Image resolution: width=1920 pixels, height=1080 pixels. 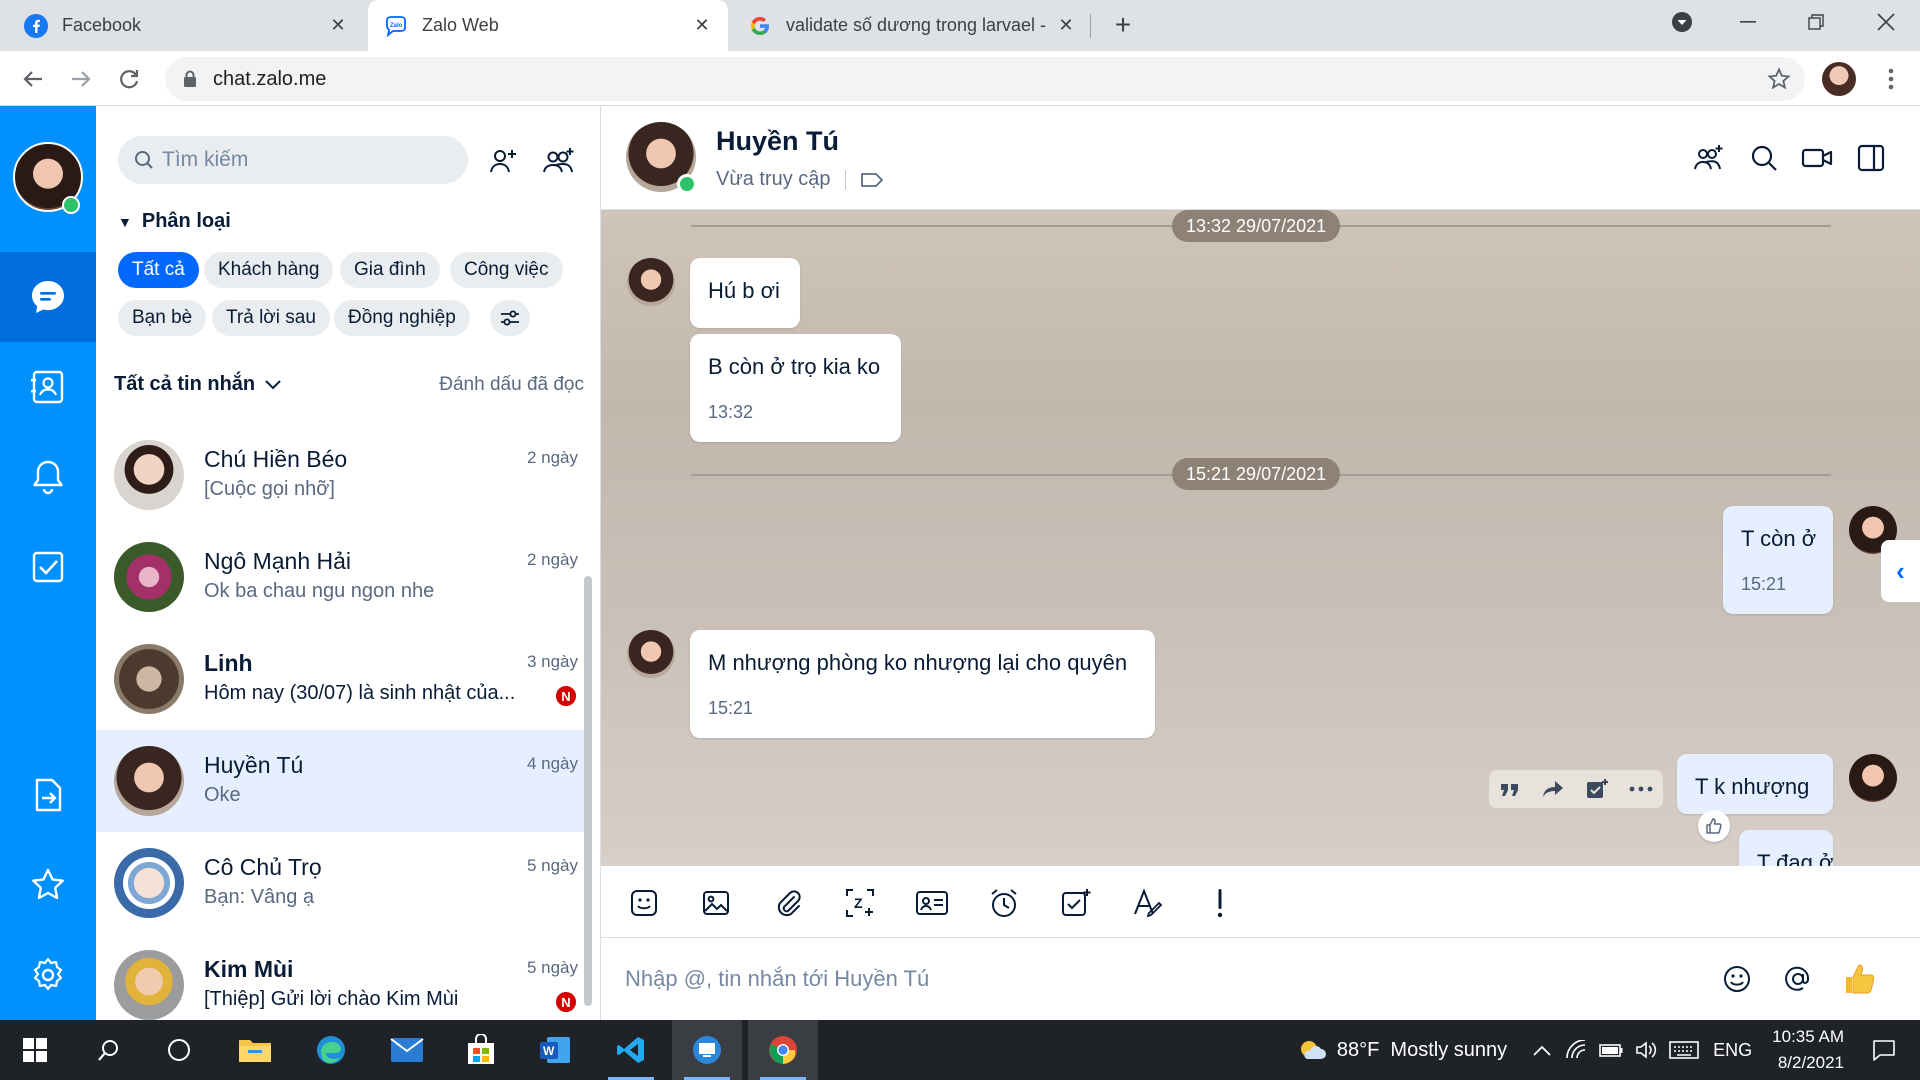 What do you see at coordinates (1553, 789) in the screenshot?
I see `forward-icon` at bounding box center [1553, 789].